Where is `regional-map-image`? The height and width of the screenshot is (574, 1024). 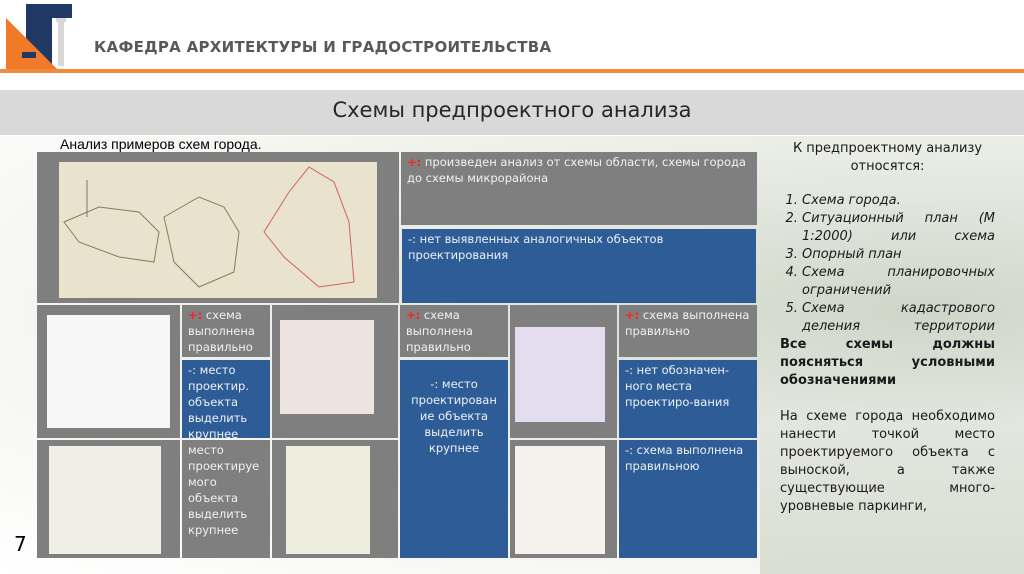 regional-map-image is located at coordinates (218, 227).